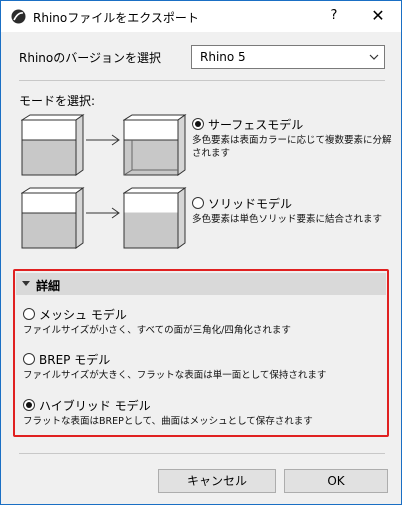 This screenshot has height=505, width=402. I want to click on hybrid-model-label: ハイブリッド モデル, so click(95, 406).